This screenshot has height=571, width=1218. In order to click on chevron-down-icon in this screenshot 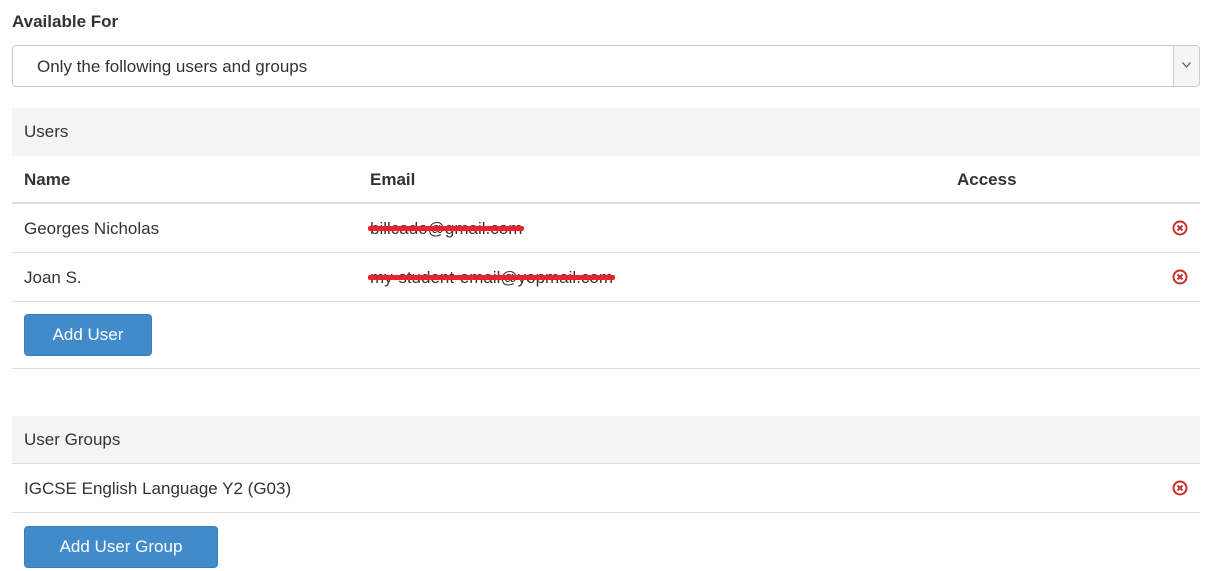, I will do `click(1186, 66)`.